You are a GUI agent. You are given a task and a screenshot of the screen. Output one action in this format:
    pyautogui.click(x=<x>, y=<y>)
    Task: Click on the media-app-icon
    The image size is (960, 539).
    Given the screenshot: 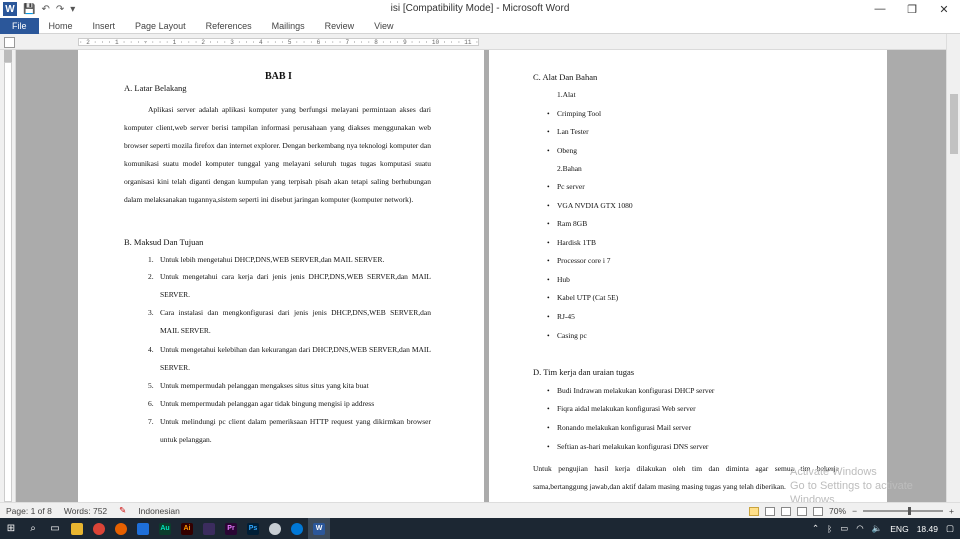 What is the action you would take?
    pyautogui.click(x=209, y=528)
    